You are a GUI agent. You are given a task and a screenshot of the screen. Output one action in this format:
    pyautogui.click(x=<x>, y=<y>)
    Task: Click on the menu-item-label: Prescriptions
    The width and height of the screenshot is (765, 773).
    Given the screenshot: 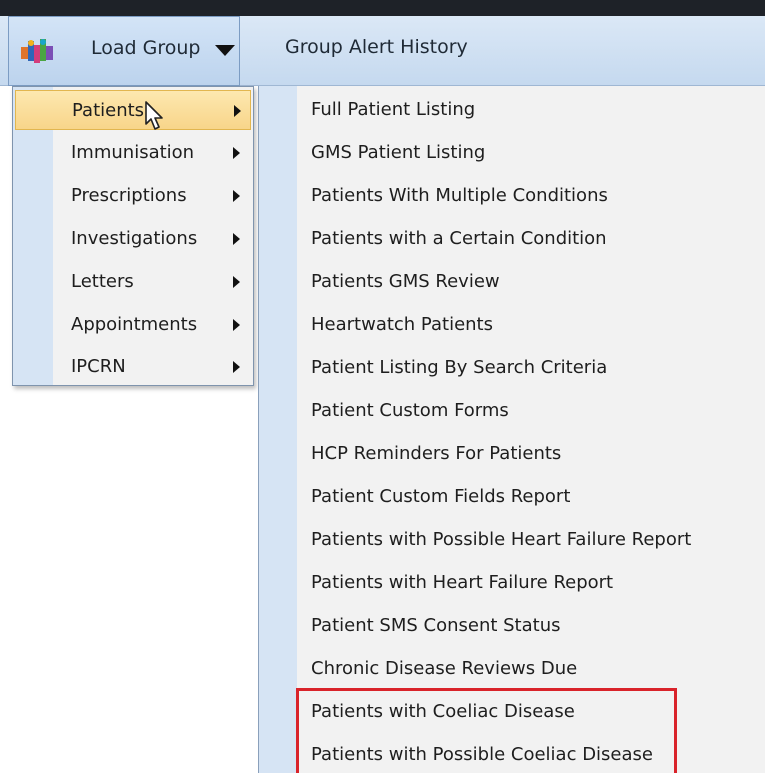 What is the action you would take?
    pyautogui.click(x=129, y=195)
    